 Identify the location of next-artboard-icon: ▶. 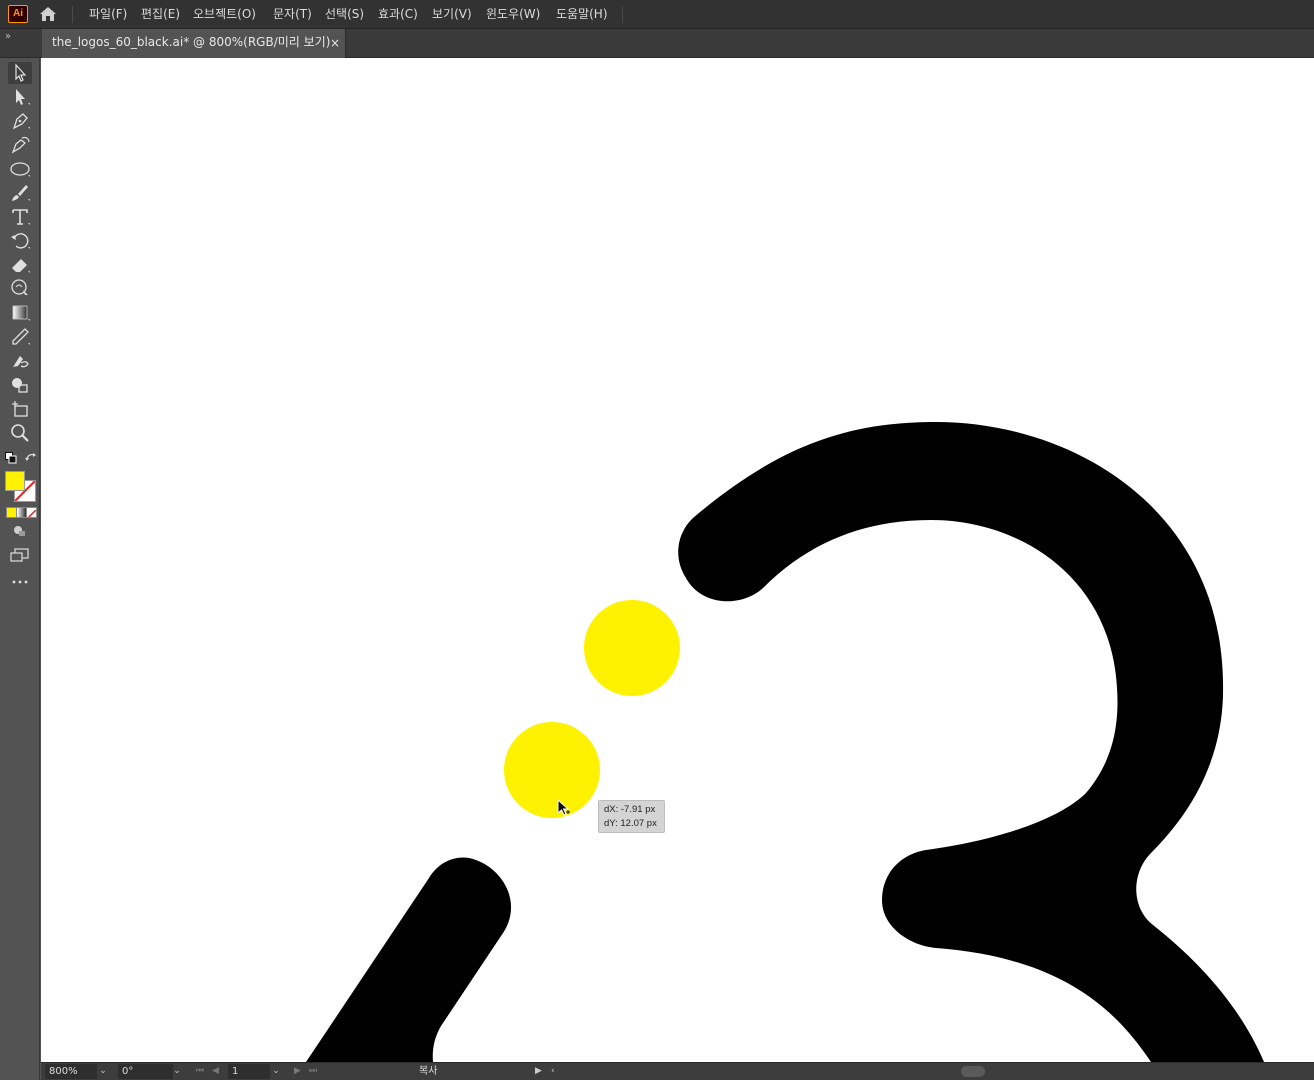
(297, 1071).